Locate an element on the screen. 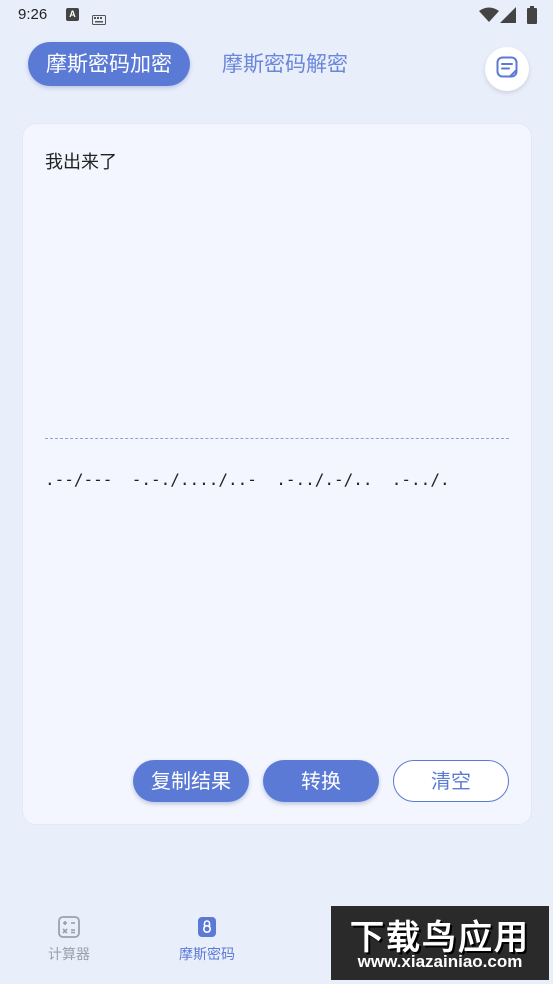 This screenshot has width=553, height=984. tab-decrypt: 摩斯密码解密 is located at coordinates (285, 64).